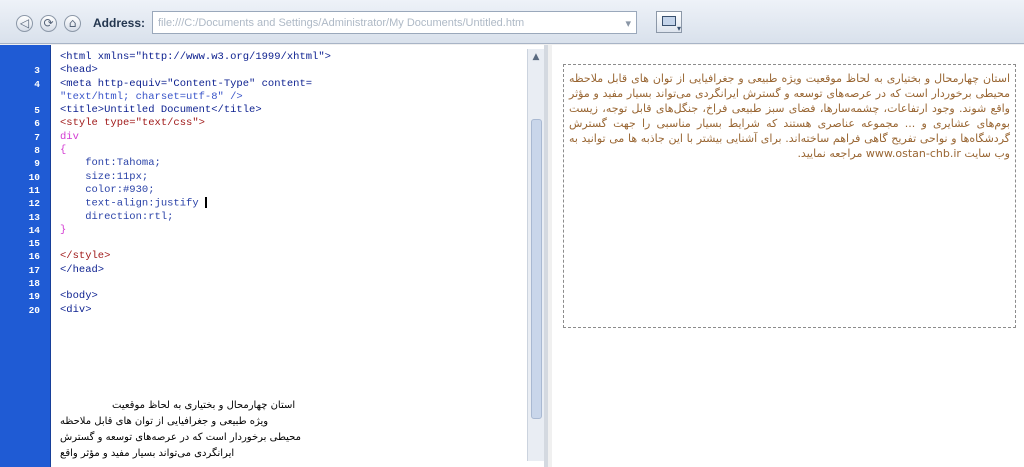  What do you see at coordinates (34, 177) in the screenshot?
I see `line-number: 10` at bounding box center [34, 177].